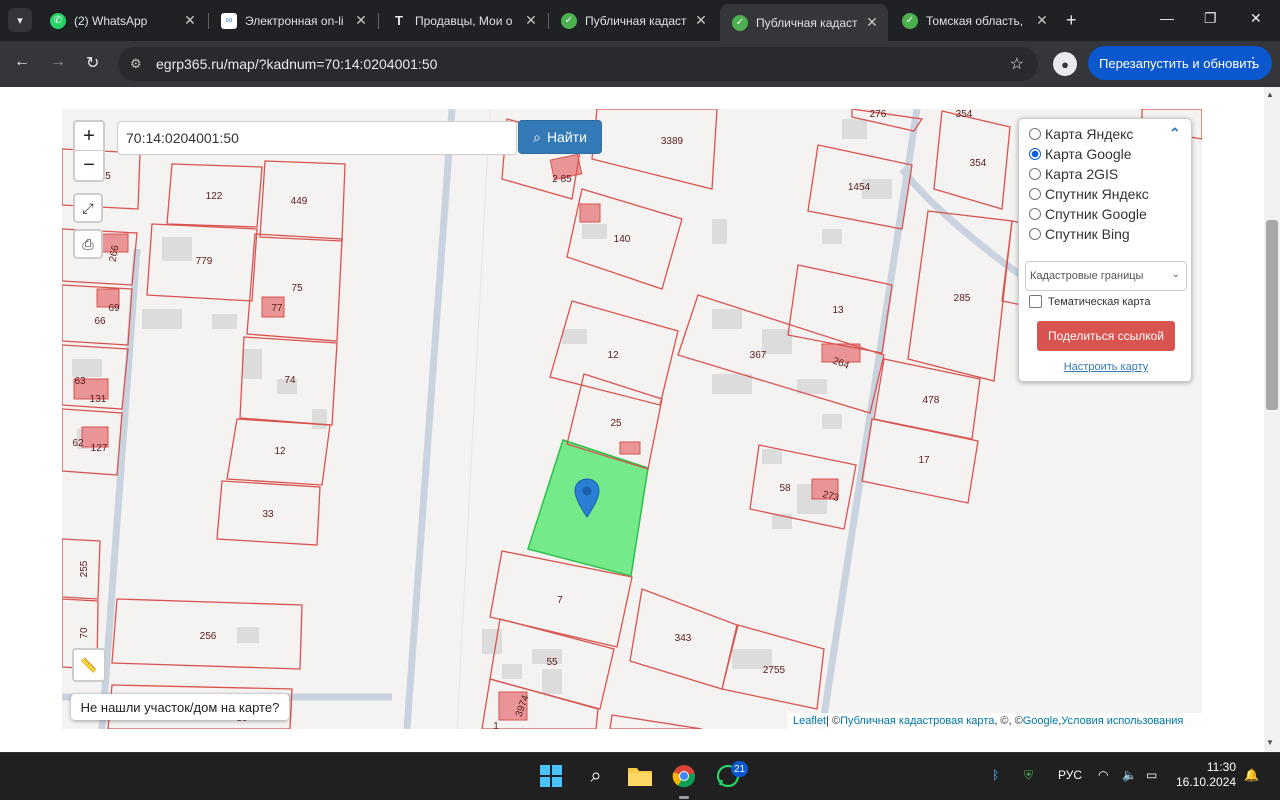 This screenshot has width=1280, height=800. I want to click on scrollbar-thumb, so click(1272, 315).